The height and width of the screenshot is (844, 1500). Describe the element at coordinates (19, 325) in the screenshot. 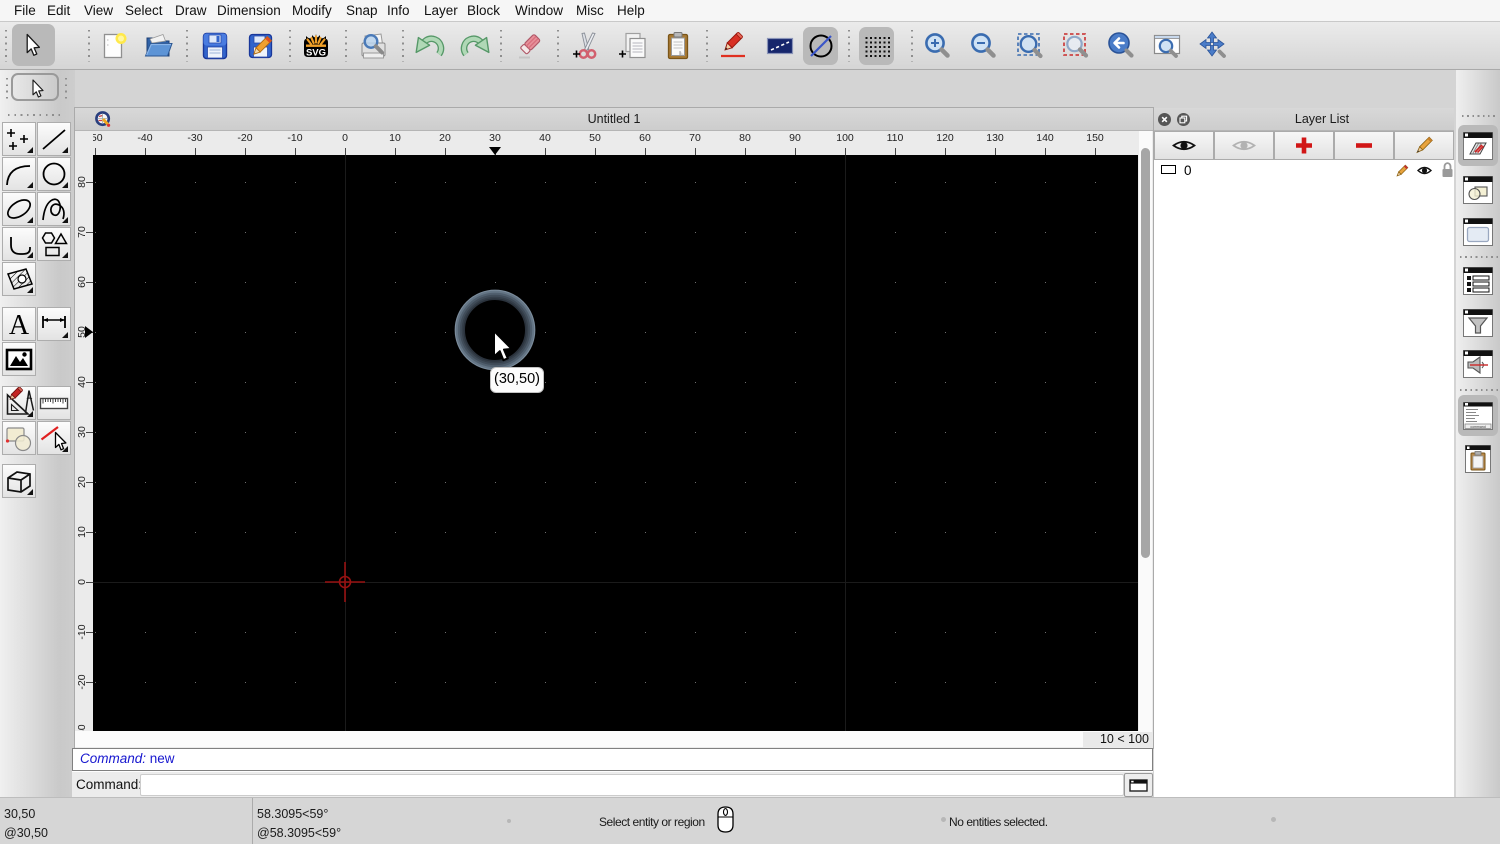

I see `svg-text: A` at that location.